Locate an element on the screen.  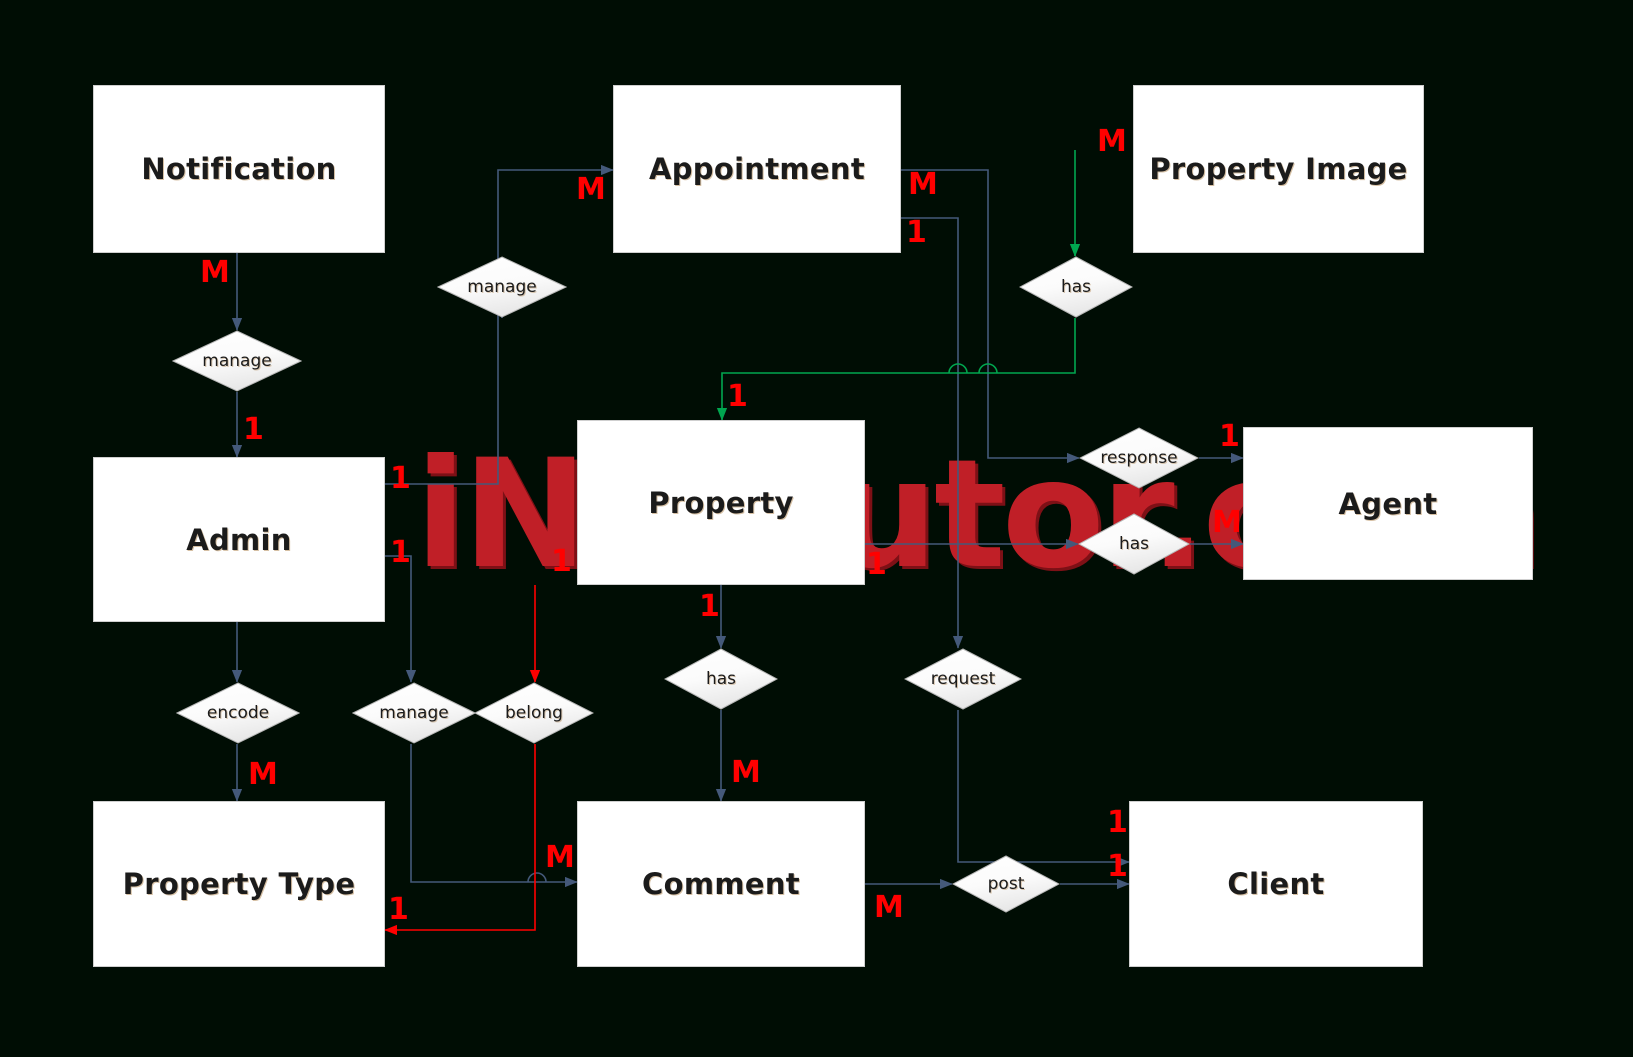
relationship-label: request is located at coordinates (963, 679).